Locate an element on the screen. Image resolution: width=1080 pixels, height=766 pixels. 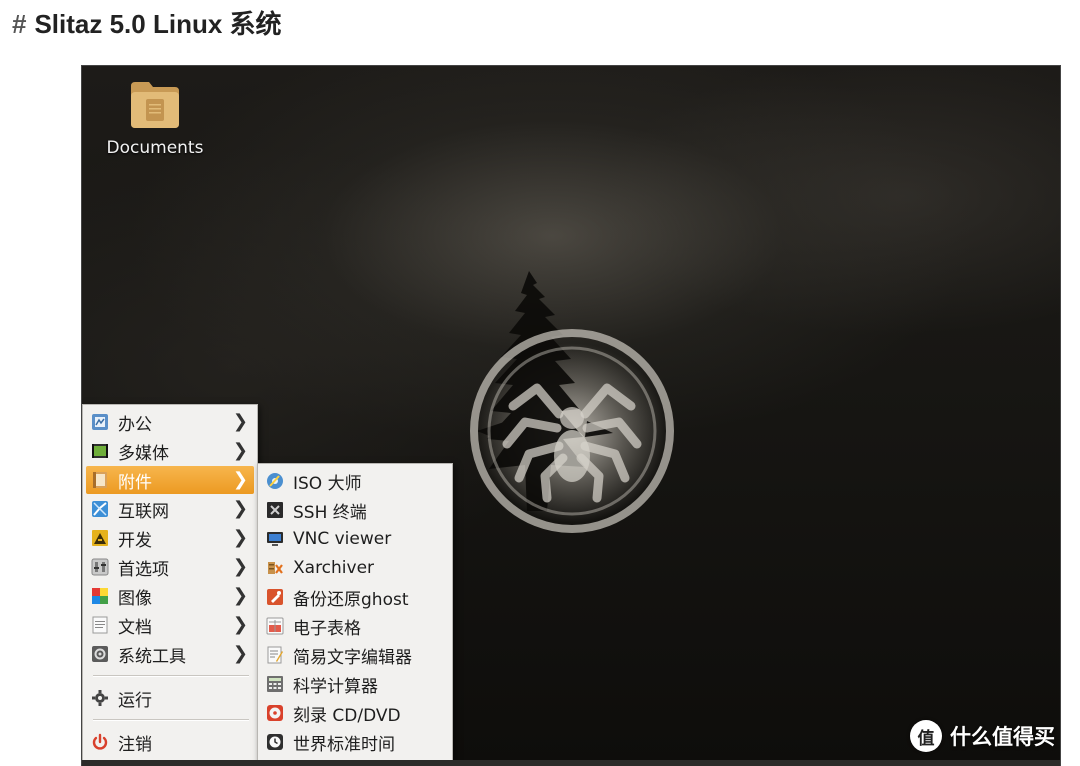
submenu-item-iso-master: ISO 大师 is located at coordinates (355, 481).